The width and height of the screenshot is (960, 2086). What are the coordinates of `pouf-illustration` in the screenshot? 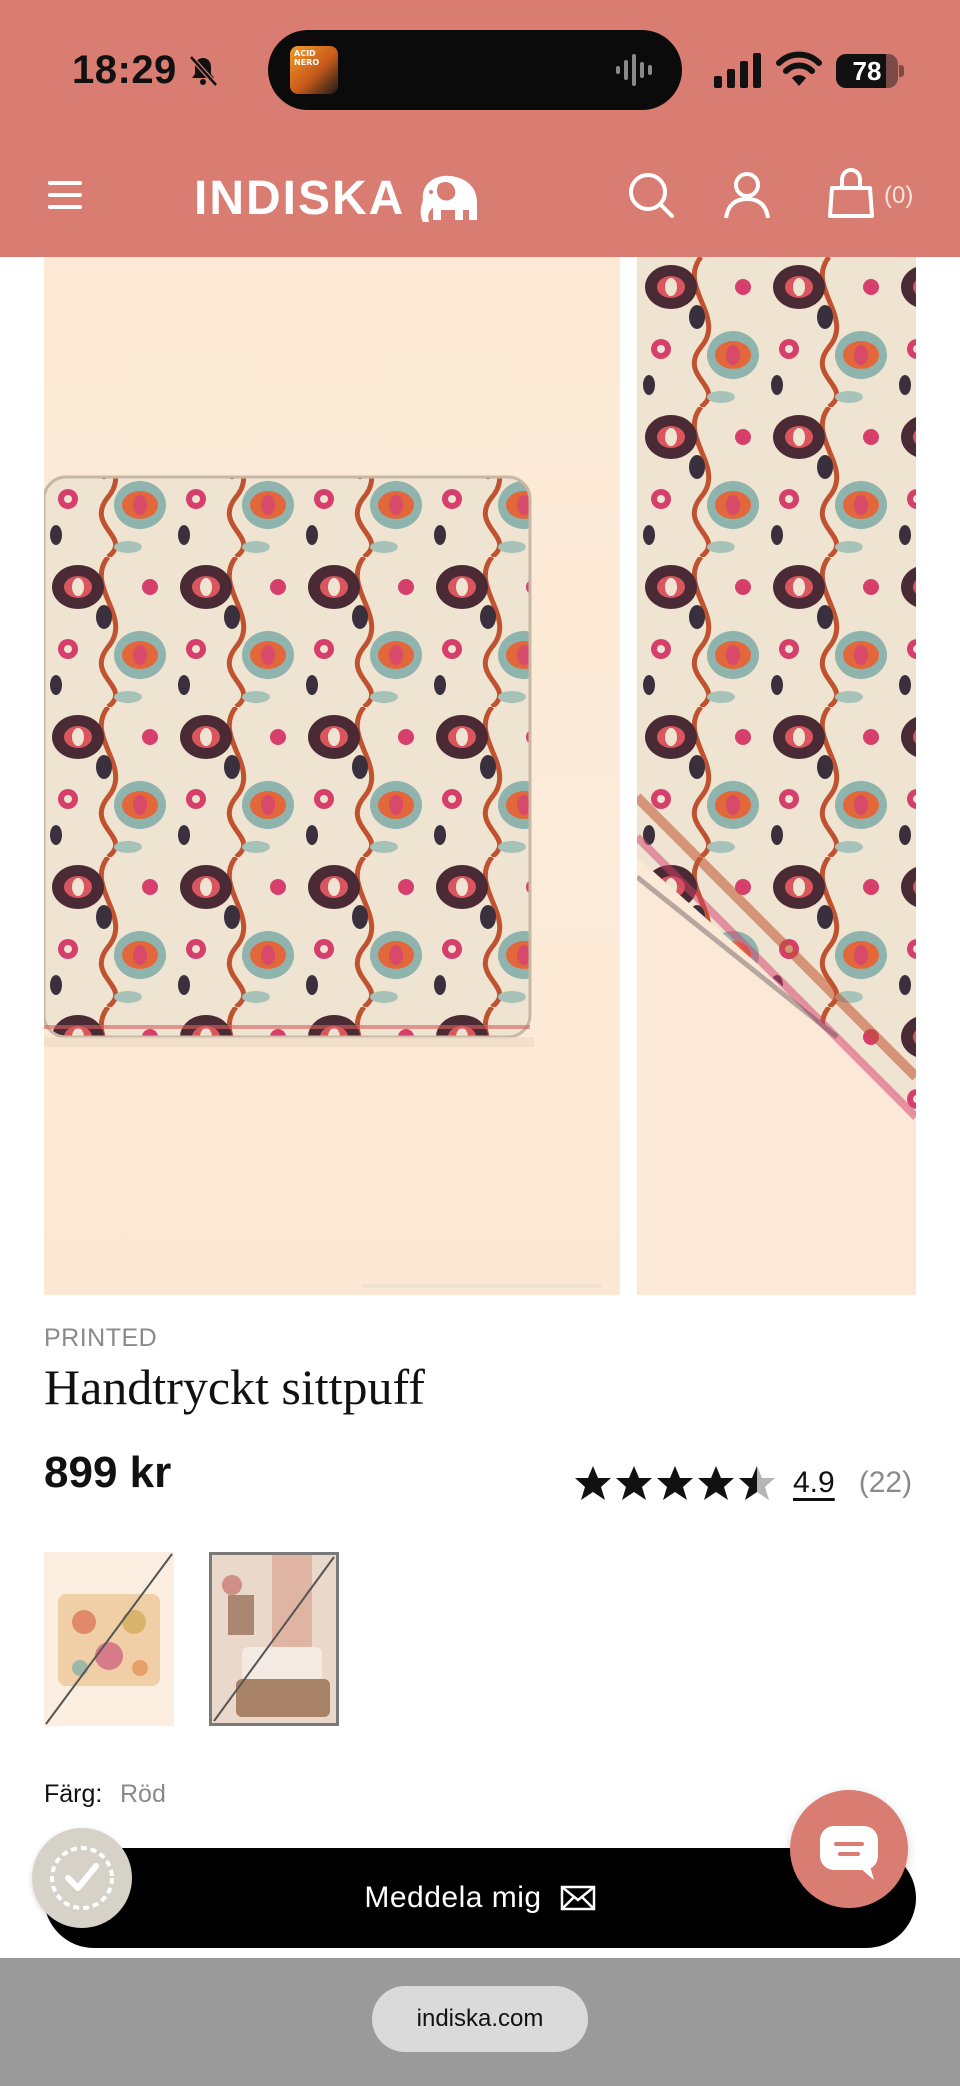 It's located at (289, 761).